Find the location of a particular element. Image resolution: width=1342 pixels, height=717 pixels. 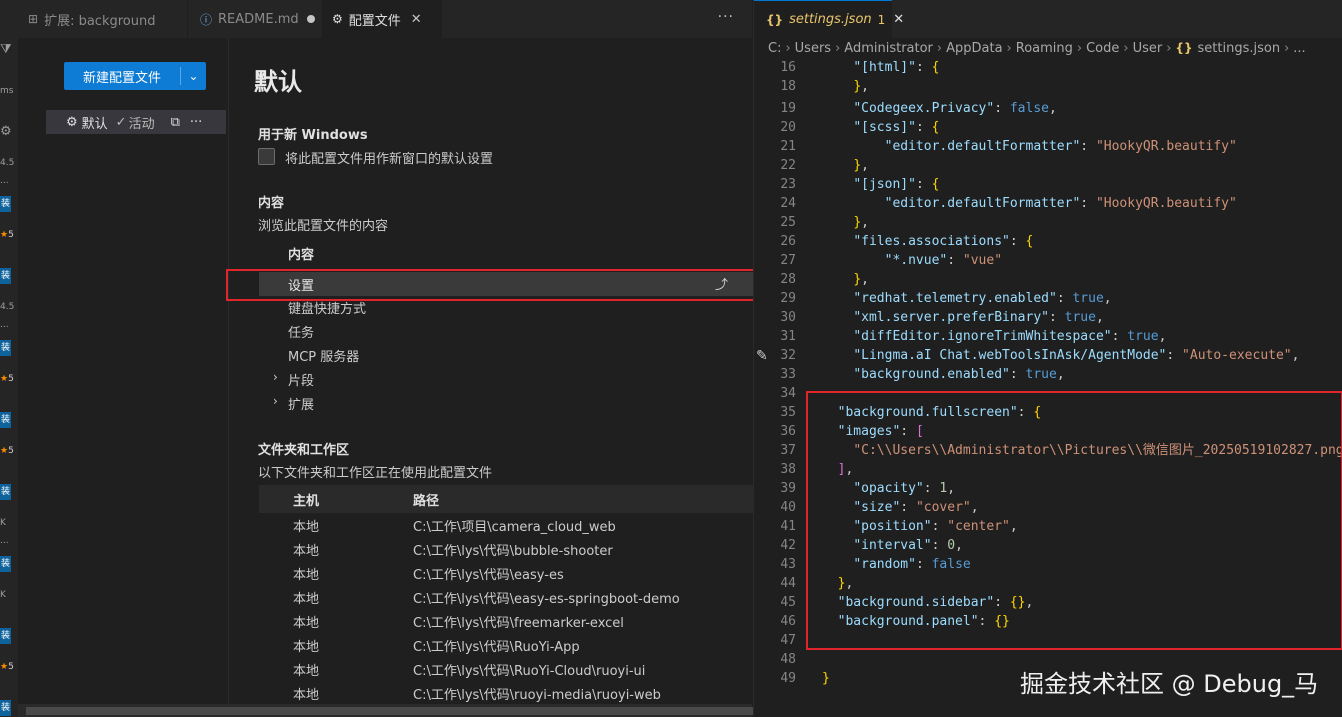

json-file-icon: {} is located at coordinates (1184, 48).